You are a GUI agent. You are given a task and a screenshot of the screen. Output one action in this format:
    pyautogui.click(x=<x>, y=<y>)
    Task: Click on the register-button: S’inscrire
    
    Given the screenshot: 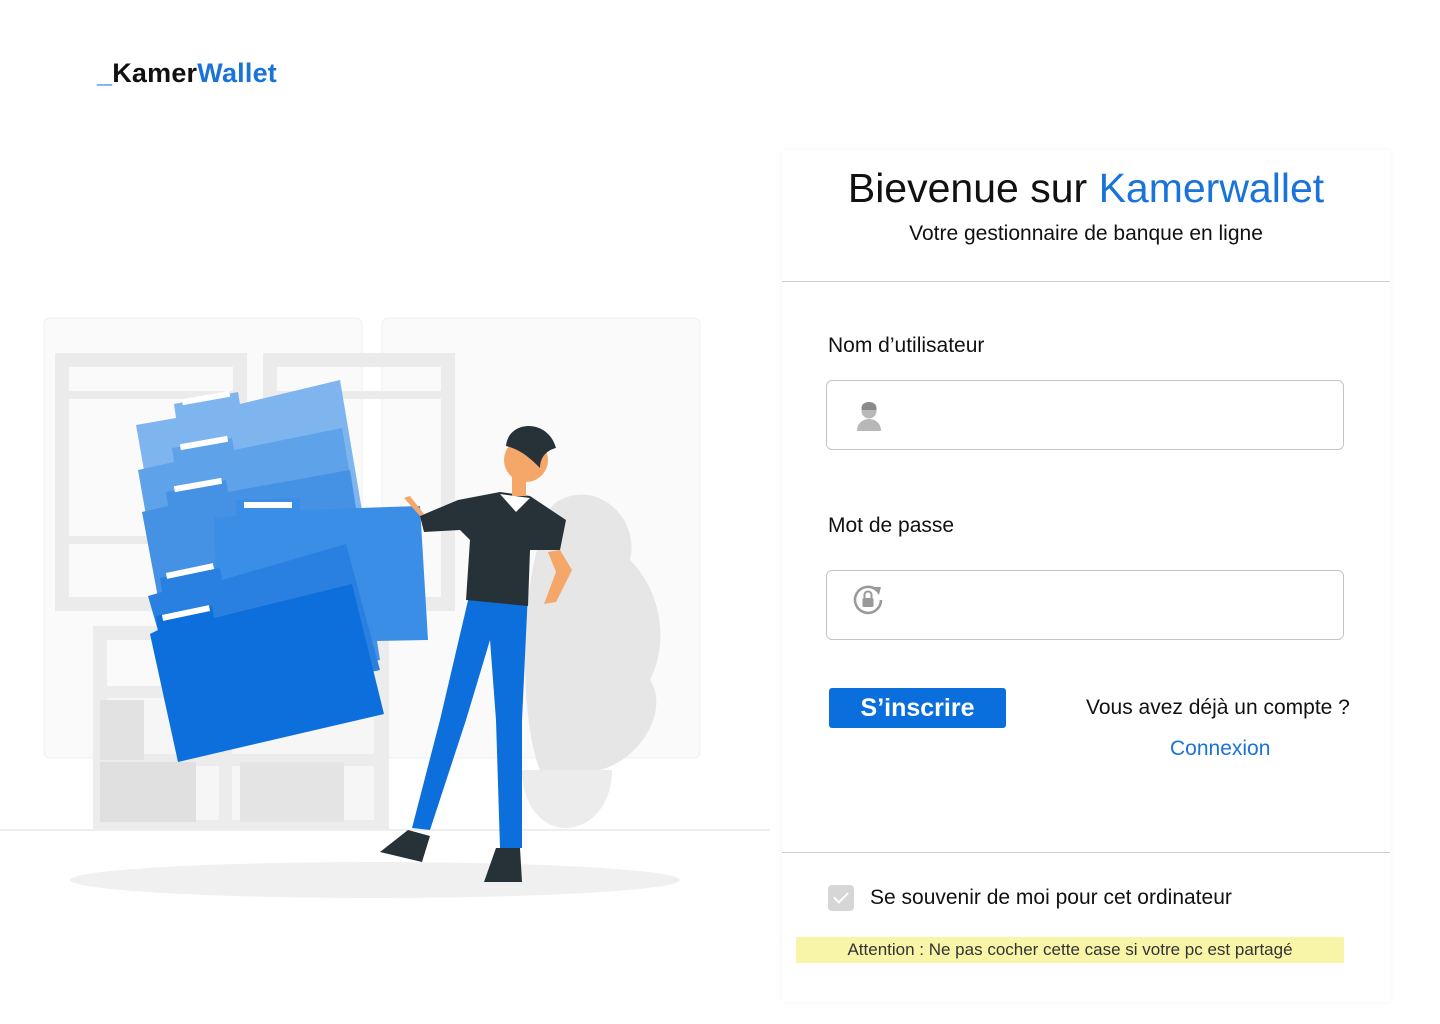 What is the action you would take?
    pyautogui.click(x=917, y=708)
    